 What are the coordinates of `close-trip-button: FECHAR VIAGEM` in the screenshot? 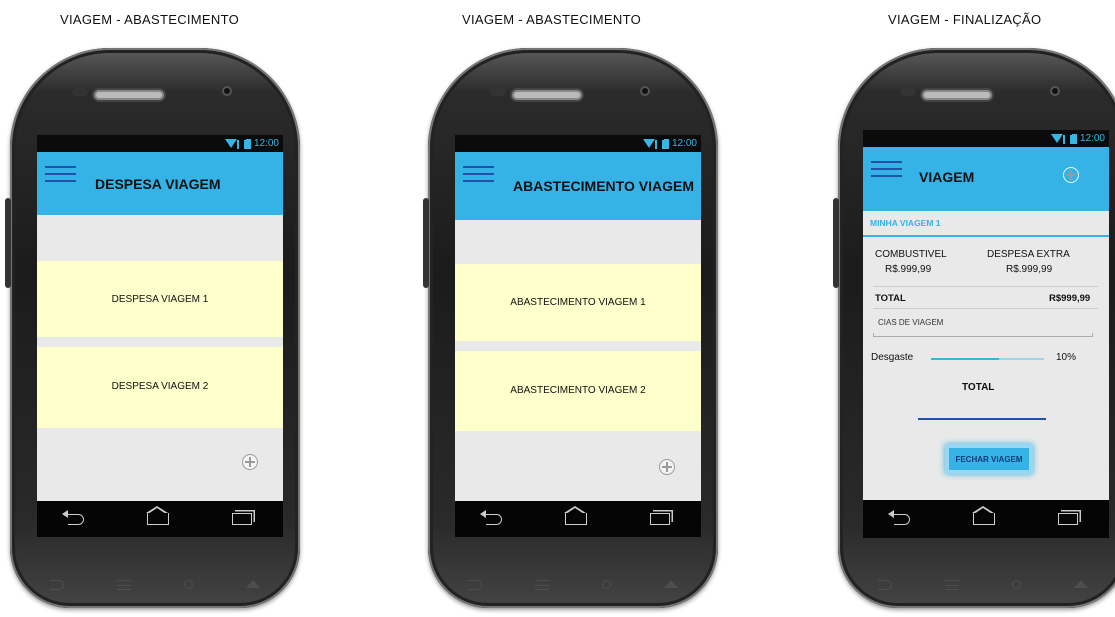 It's located at (989, 459).